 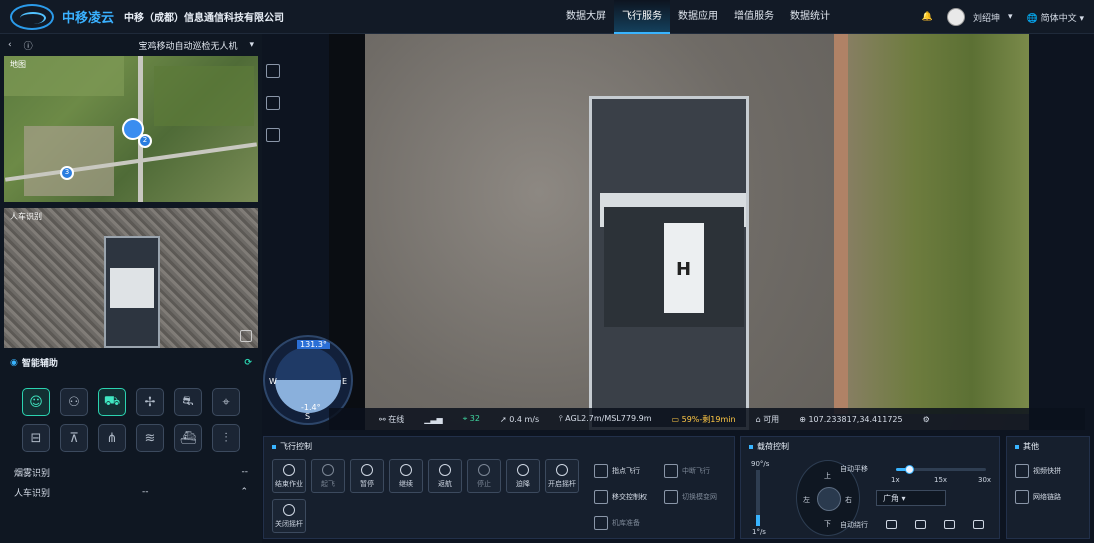 I want to click on help-icon: ⓘ, so click(x=28, y=45).